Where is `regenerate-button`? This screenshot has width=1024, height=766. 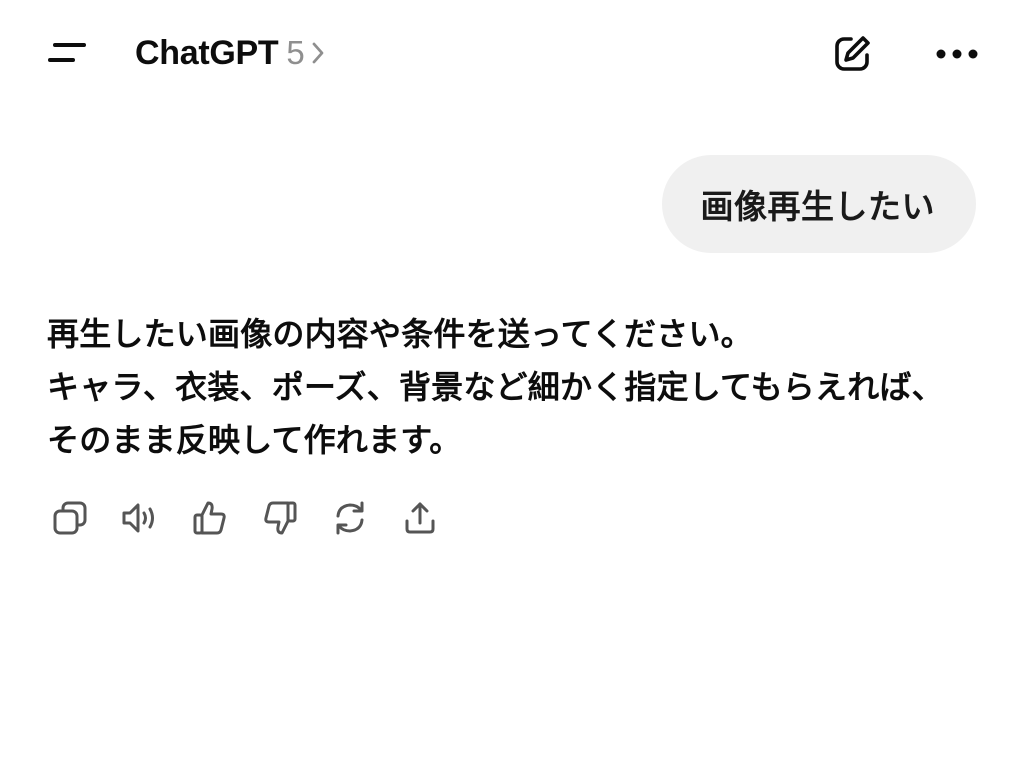
regenerate-button is located at coordinates (350, 518).